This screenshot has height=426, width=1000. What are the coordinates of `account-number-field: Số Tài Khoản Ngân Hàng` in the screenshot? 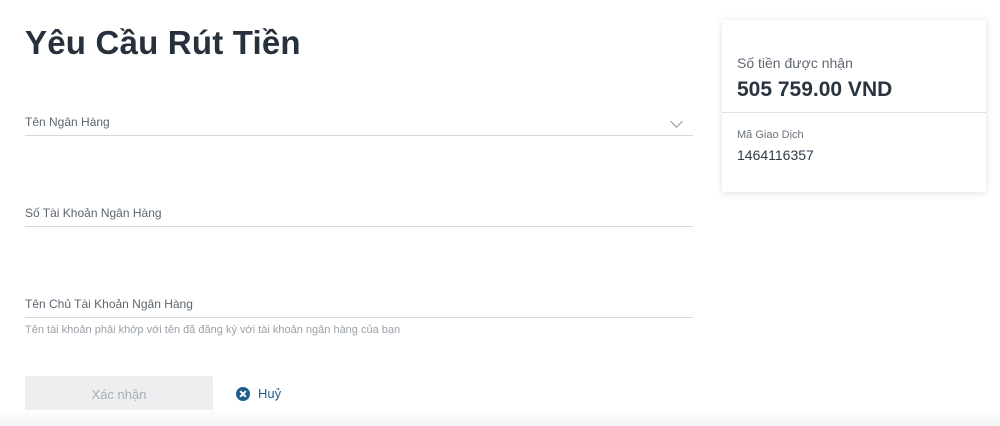 It's located at (359, 215).